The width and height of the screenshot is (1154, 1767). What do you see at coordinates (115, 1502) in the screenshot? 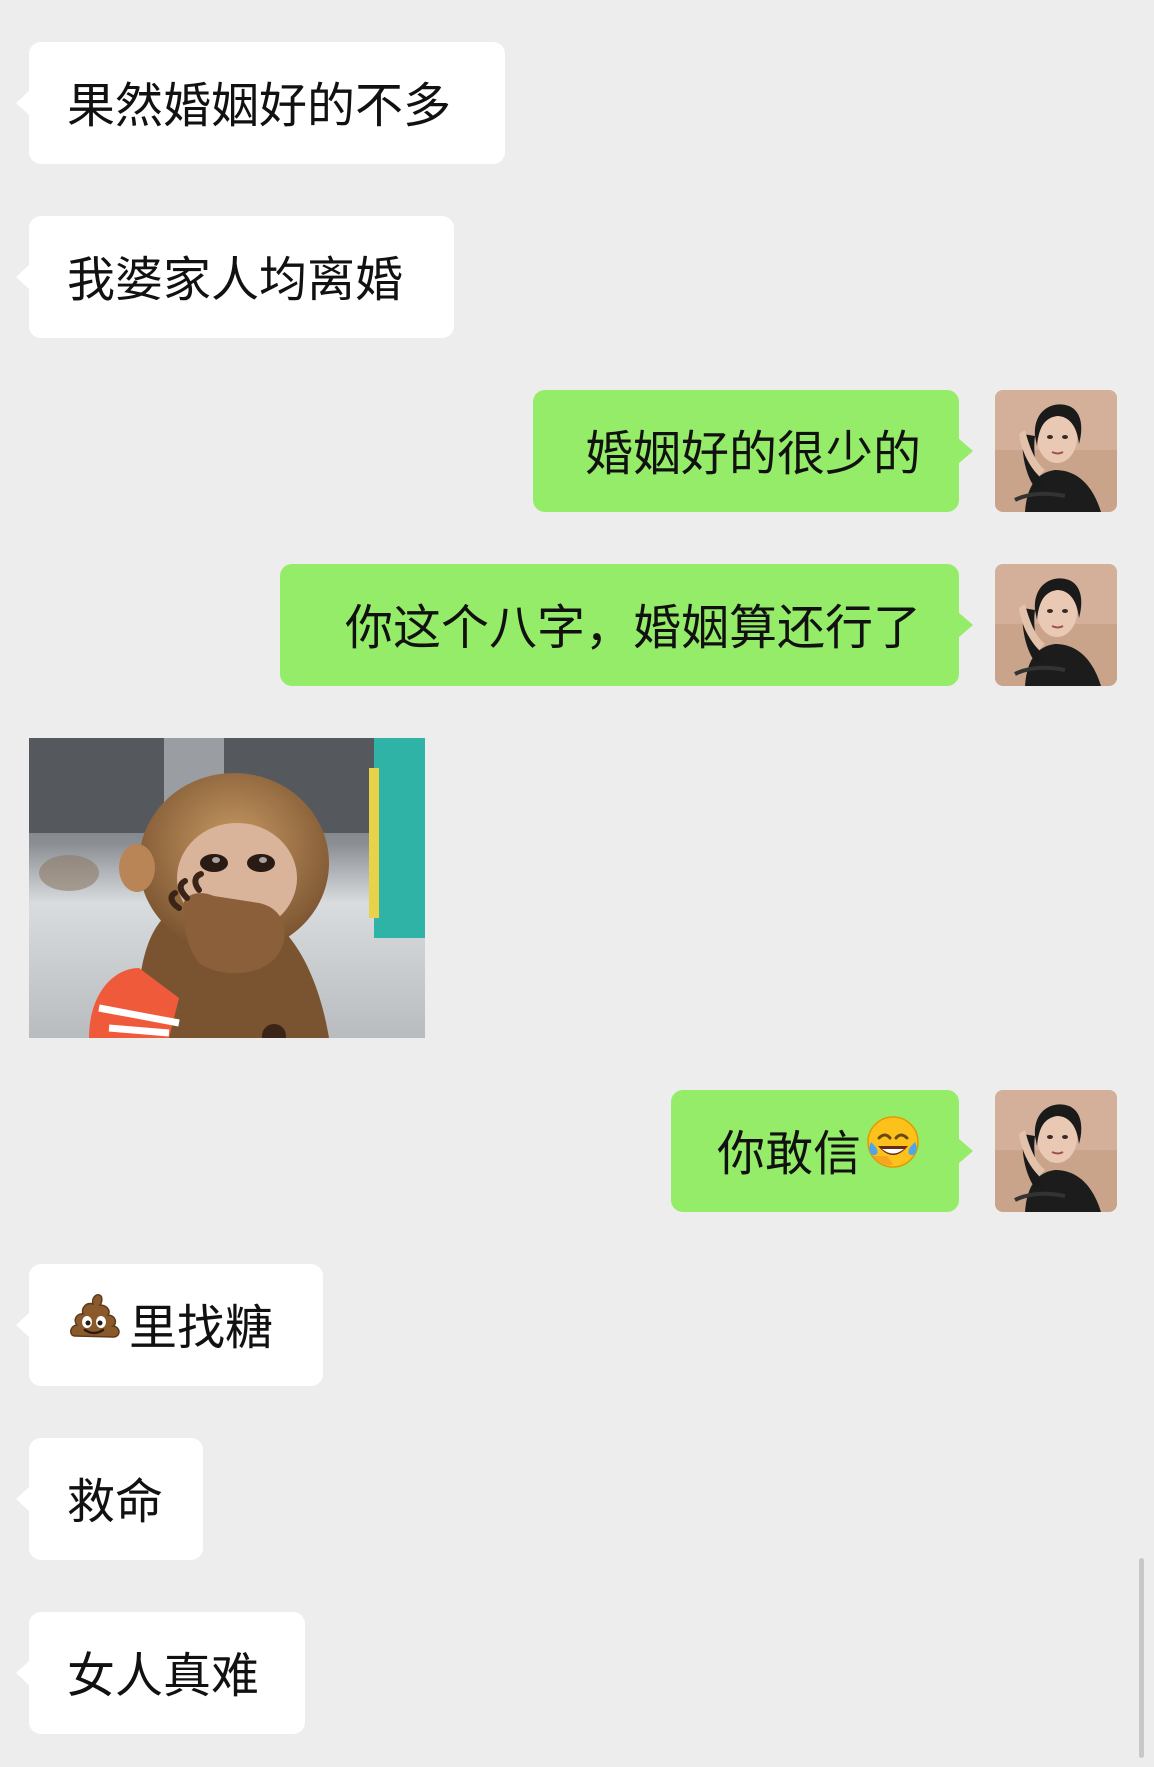
I see `message-text: 救命` at bounding box center [115, 1502].